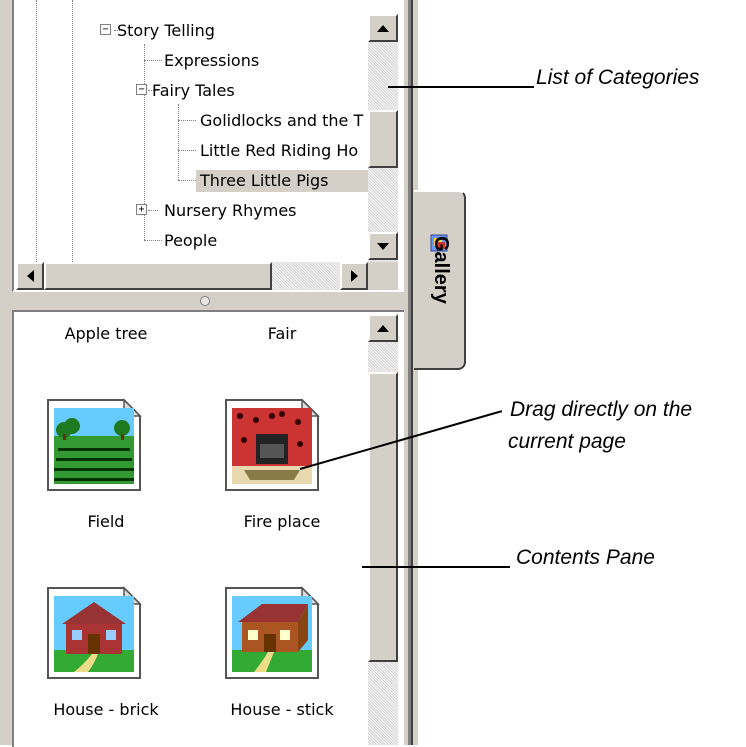 Image resolution: width=746 pixels, height=747 pixels. I want to click on stick-house-clipart-icon, so click(272, 633).